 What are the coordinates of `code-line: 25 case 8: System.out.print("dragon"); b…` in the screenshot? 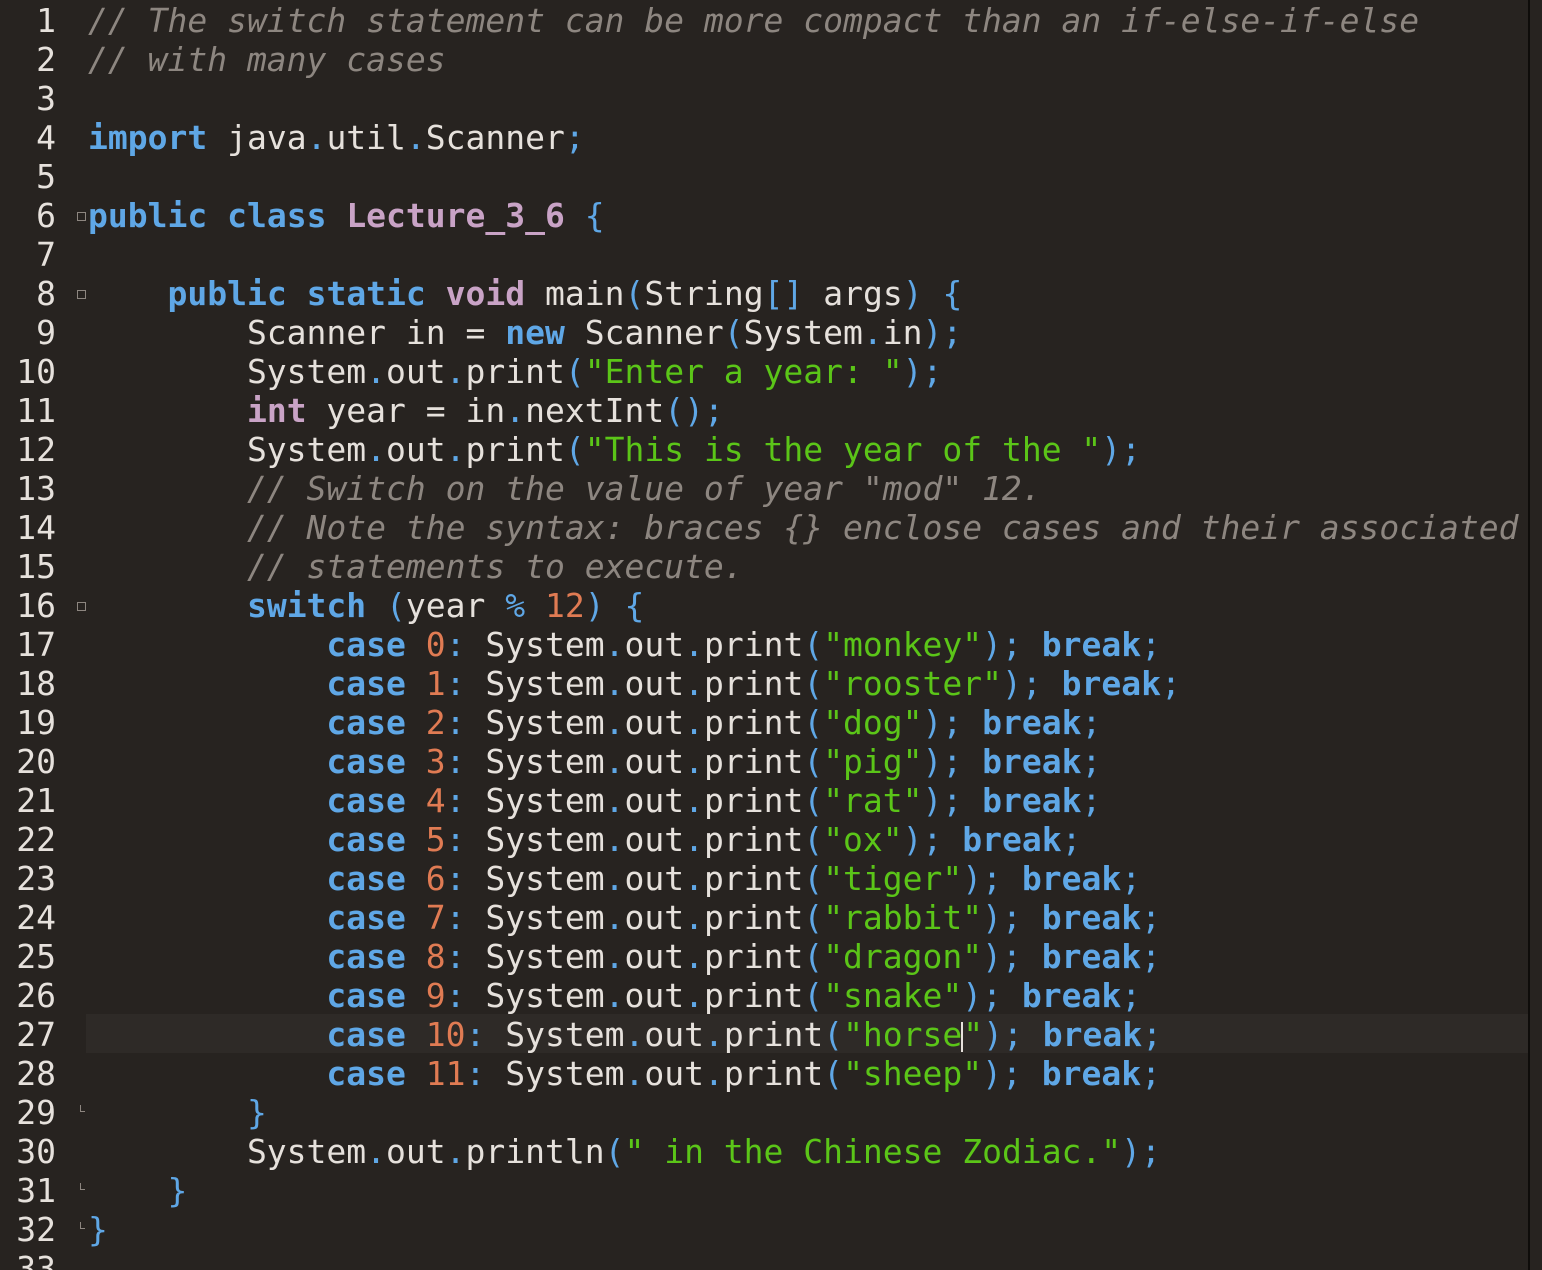 It's located at (764, 956).